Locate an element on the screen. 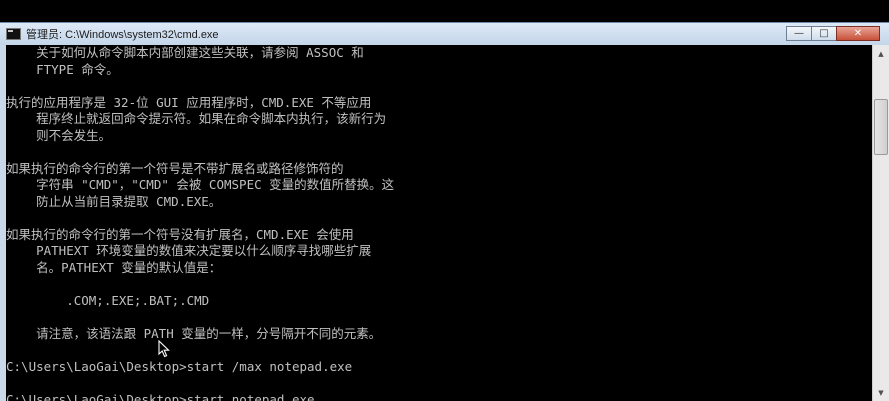  window-controls: — □ ✕ is located at coordinates (833, 33).